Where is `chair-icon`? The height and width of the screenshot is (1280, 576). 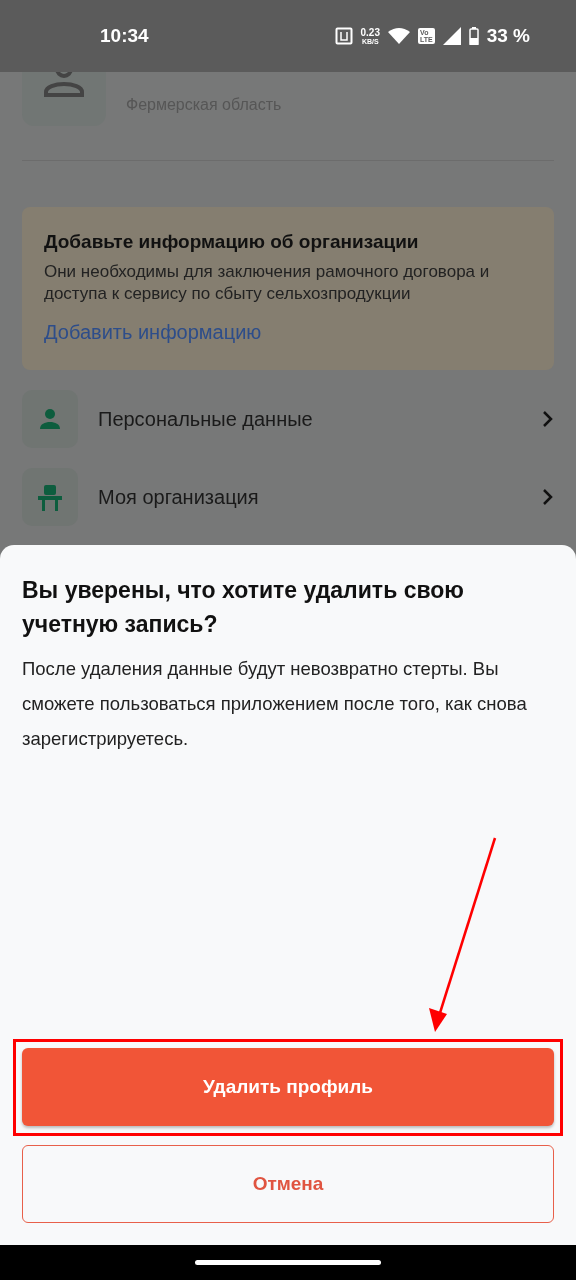 chair-icon is located at coordinates (50, 497).